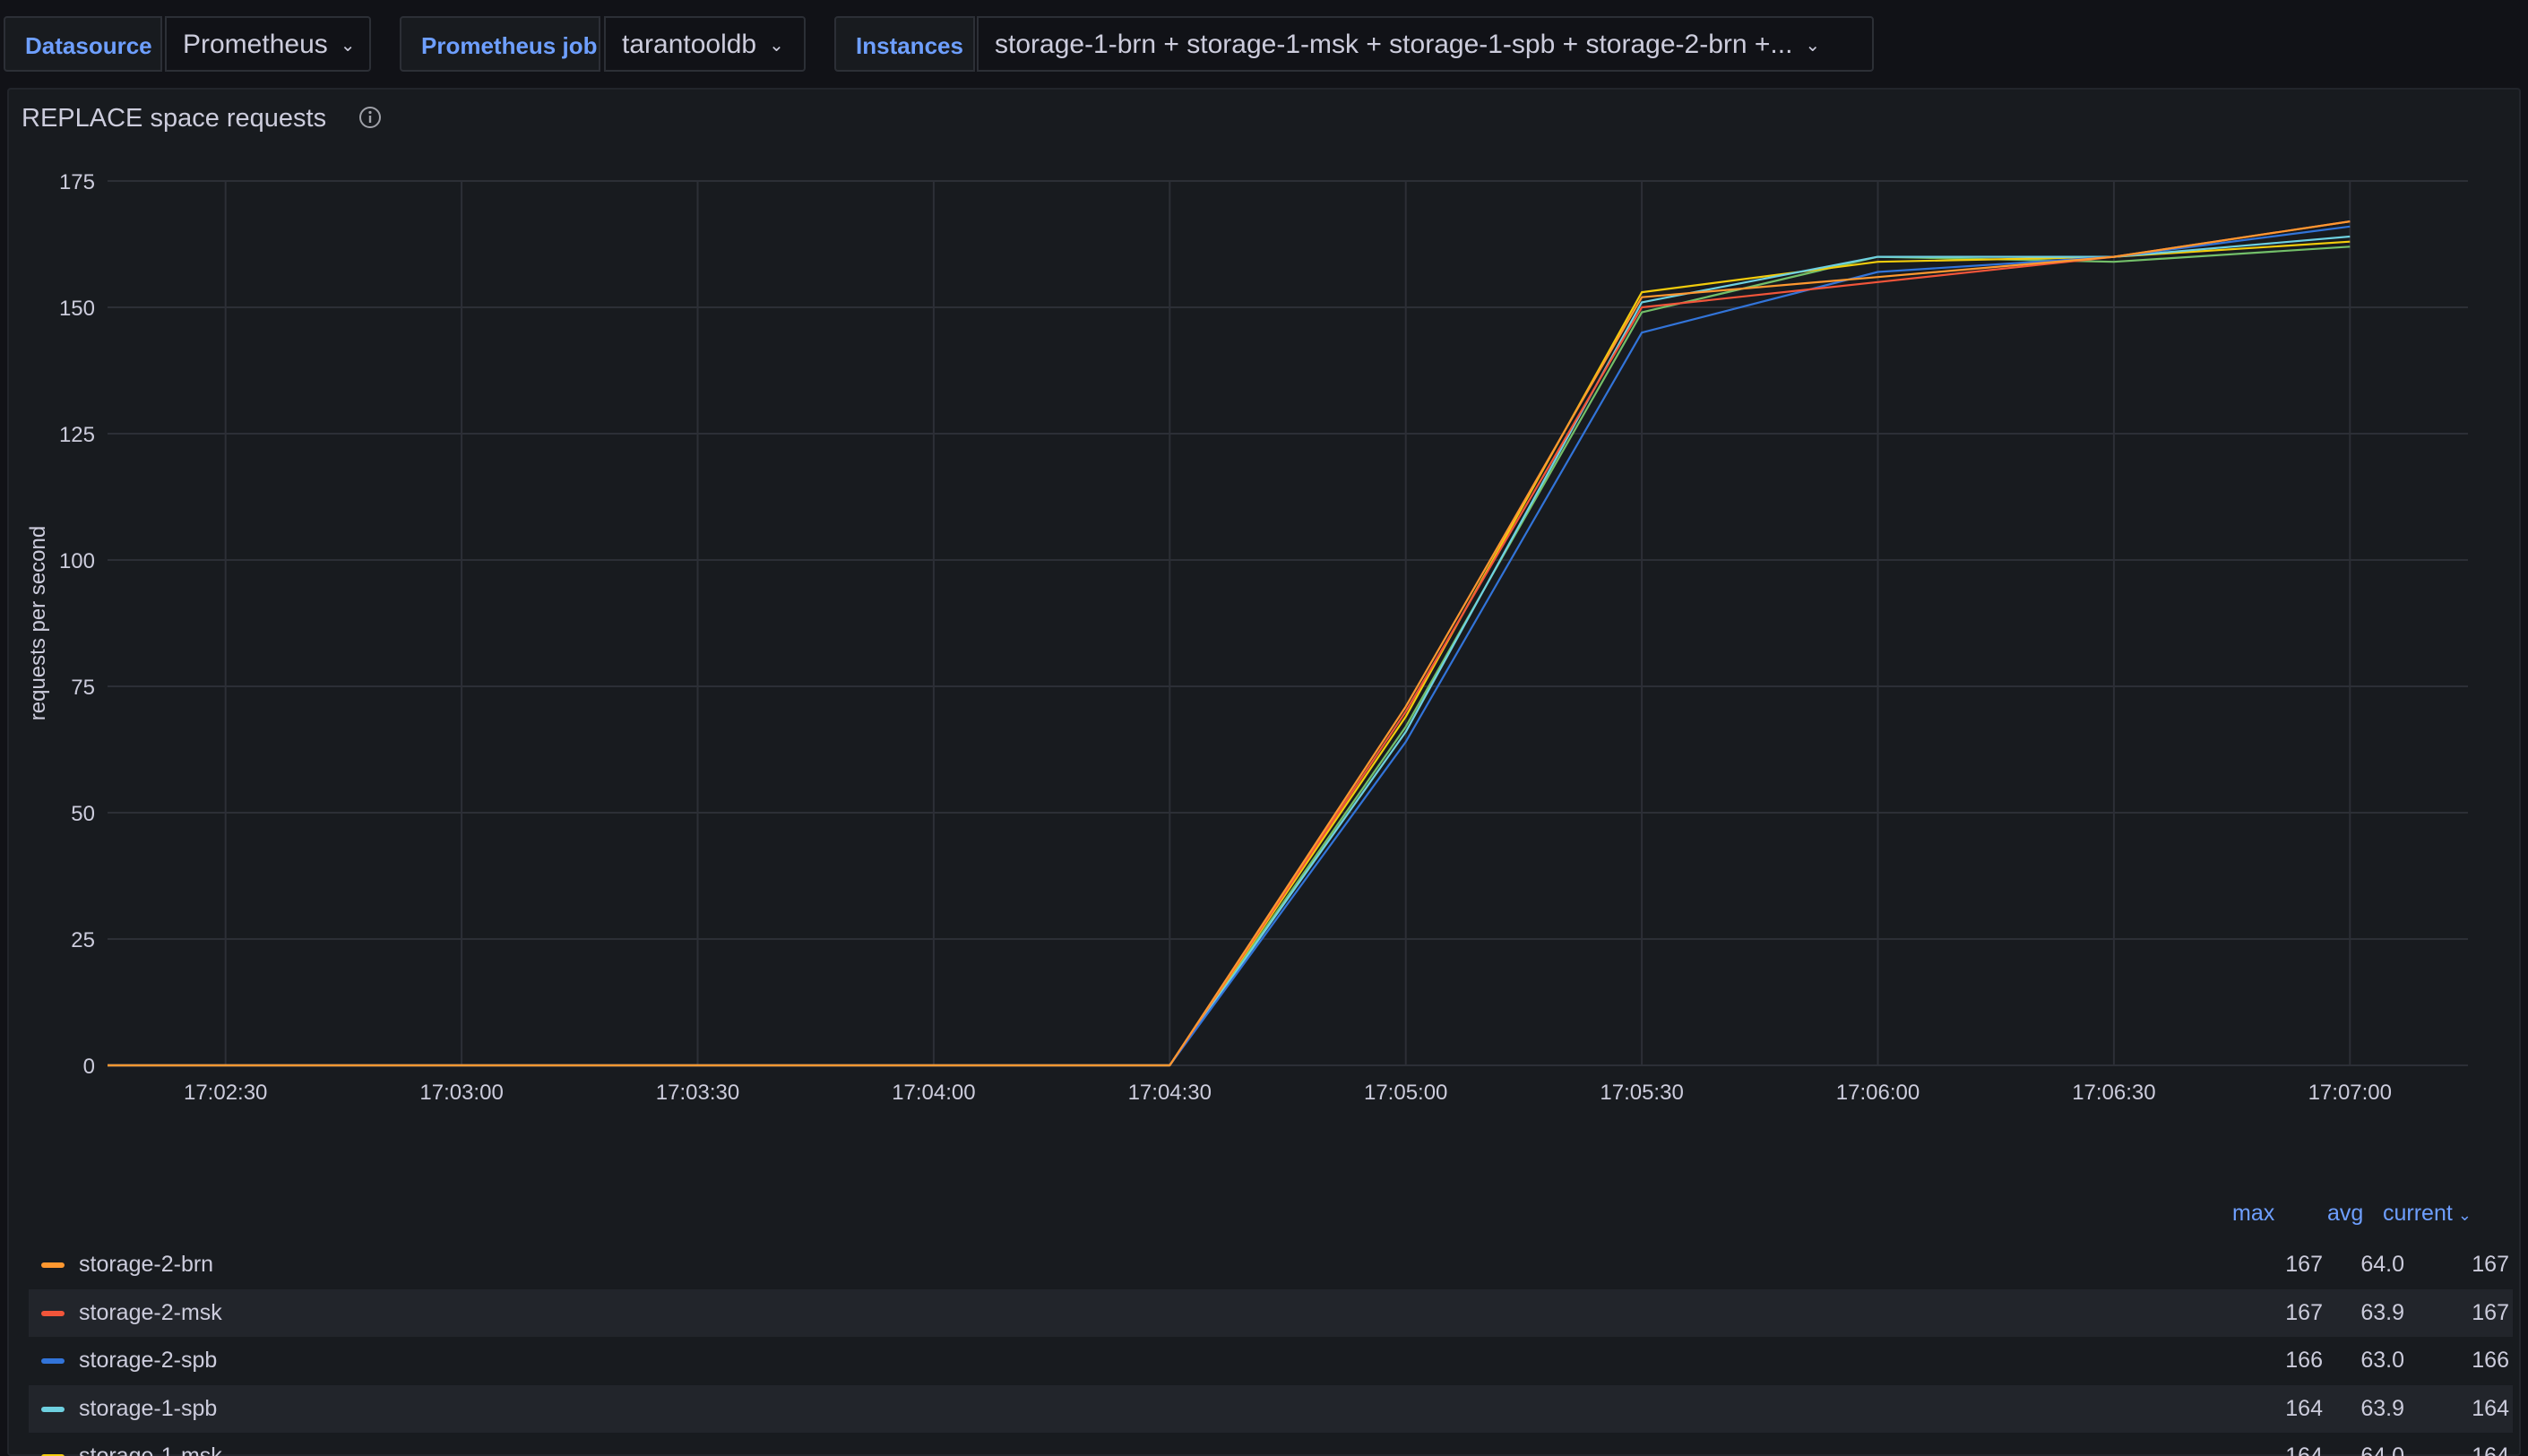 The height and width of the screenshot is (1456, 2528). I want to click on y-tick-label: 100, so click(77, 561).